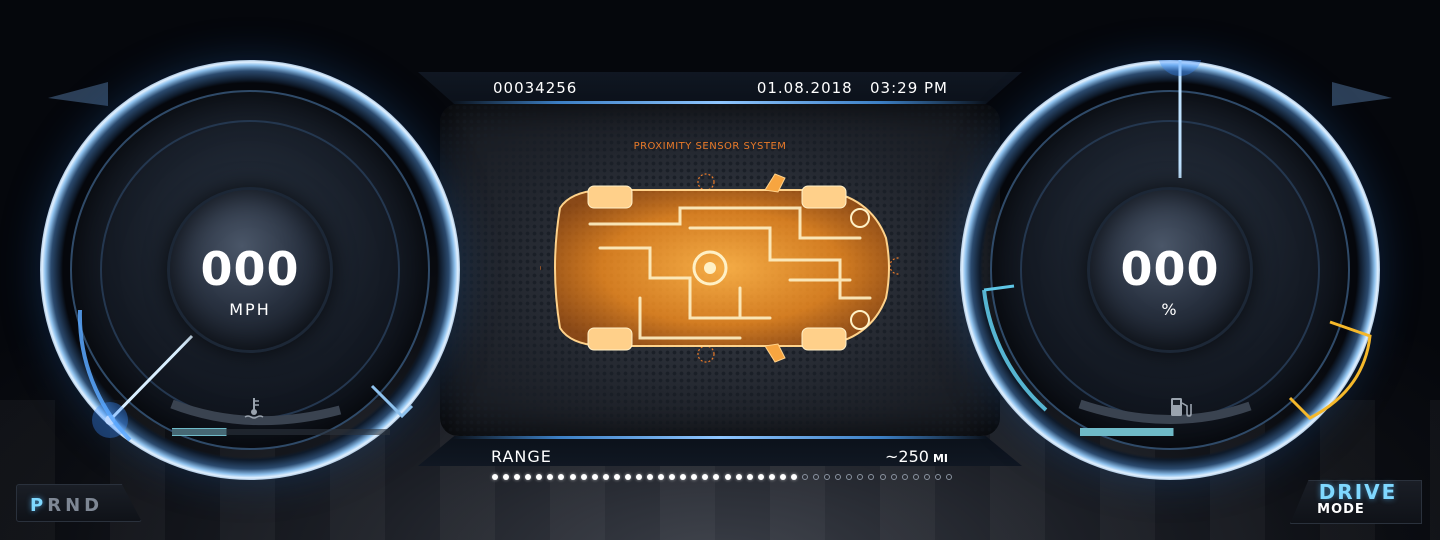 This screenshot has height=540, width=1440. I want to click on car-xray-icon, so click(720, 268).